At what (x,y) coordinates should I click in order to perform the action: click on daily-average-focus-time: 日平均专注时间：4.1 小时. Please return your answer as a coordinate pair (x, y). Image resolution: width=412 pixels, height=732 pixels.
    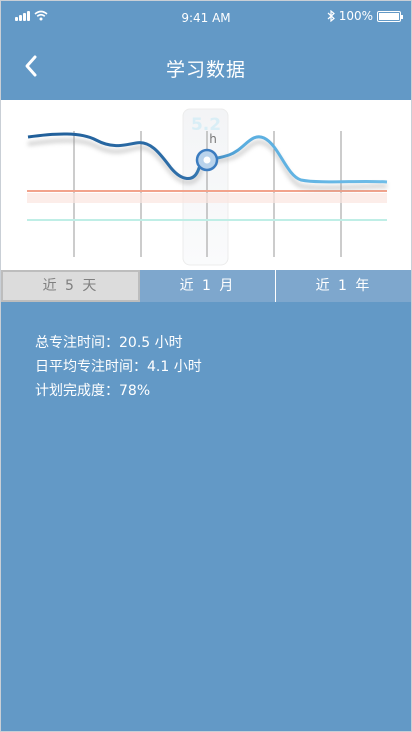
    Looking at the image, I should click on (118, 367).